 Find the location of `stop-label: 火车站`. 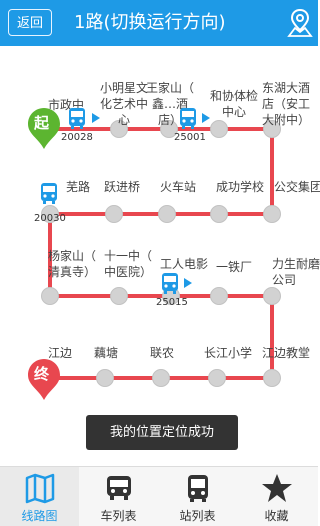

stop-label: 火车站 is located at coordinates (178, 187).